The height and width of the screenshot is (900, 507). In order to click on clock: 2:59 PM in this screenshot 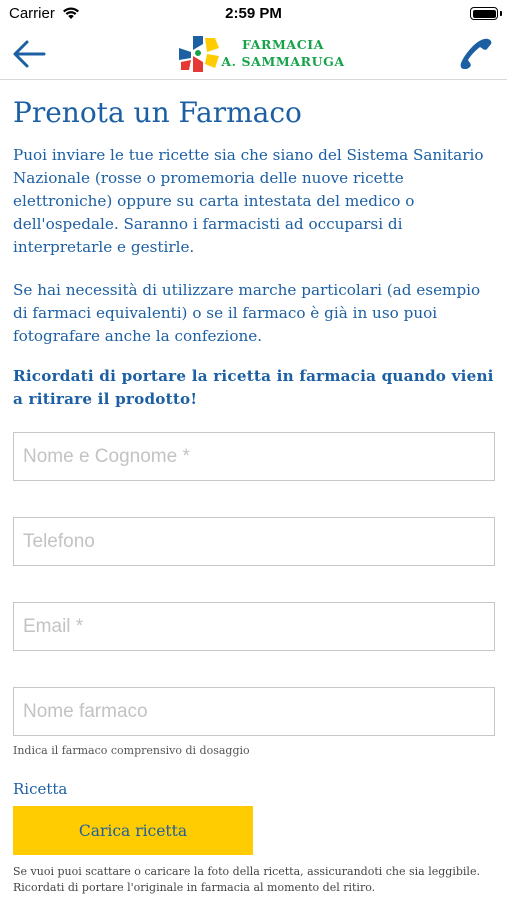, I will do `click(253, 13)`.